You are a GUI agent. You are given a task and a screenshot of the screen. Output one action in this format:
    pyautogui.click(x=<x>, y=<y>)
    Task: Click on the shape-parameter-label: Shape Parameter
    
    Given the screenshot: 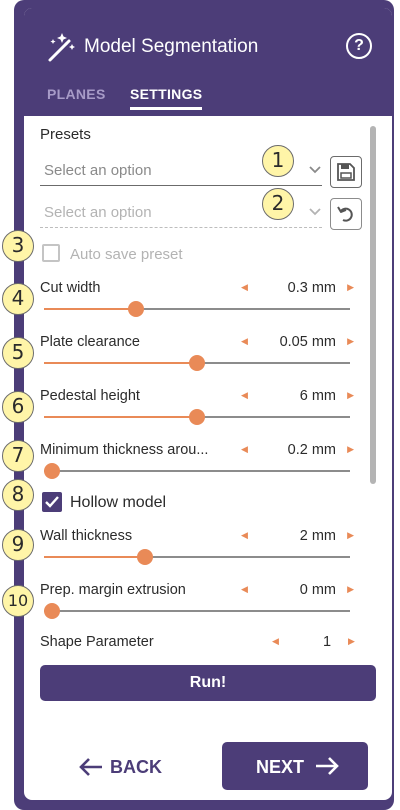 What is the action you would take?
    pyautogui.click(x=97, y=642)
    